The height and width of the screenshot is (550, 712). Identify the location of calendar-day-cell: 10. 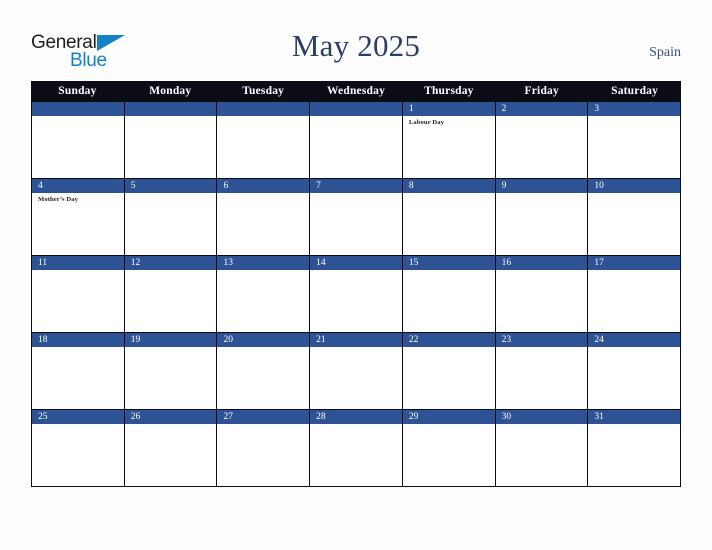
(635, 217).